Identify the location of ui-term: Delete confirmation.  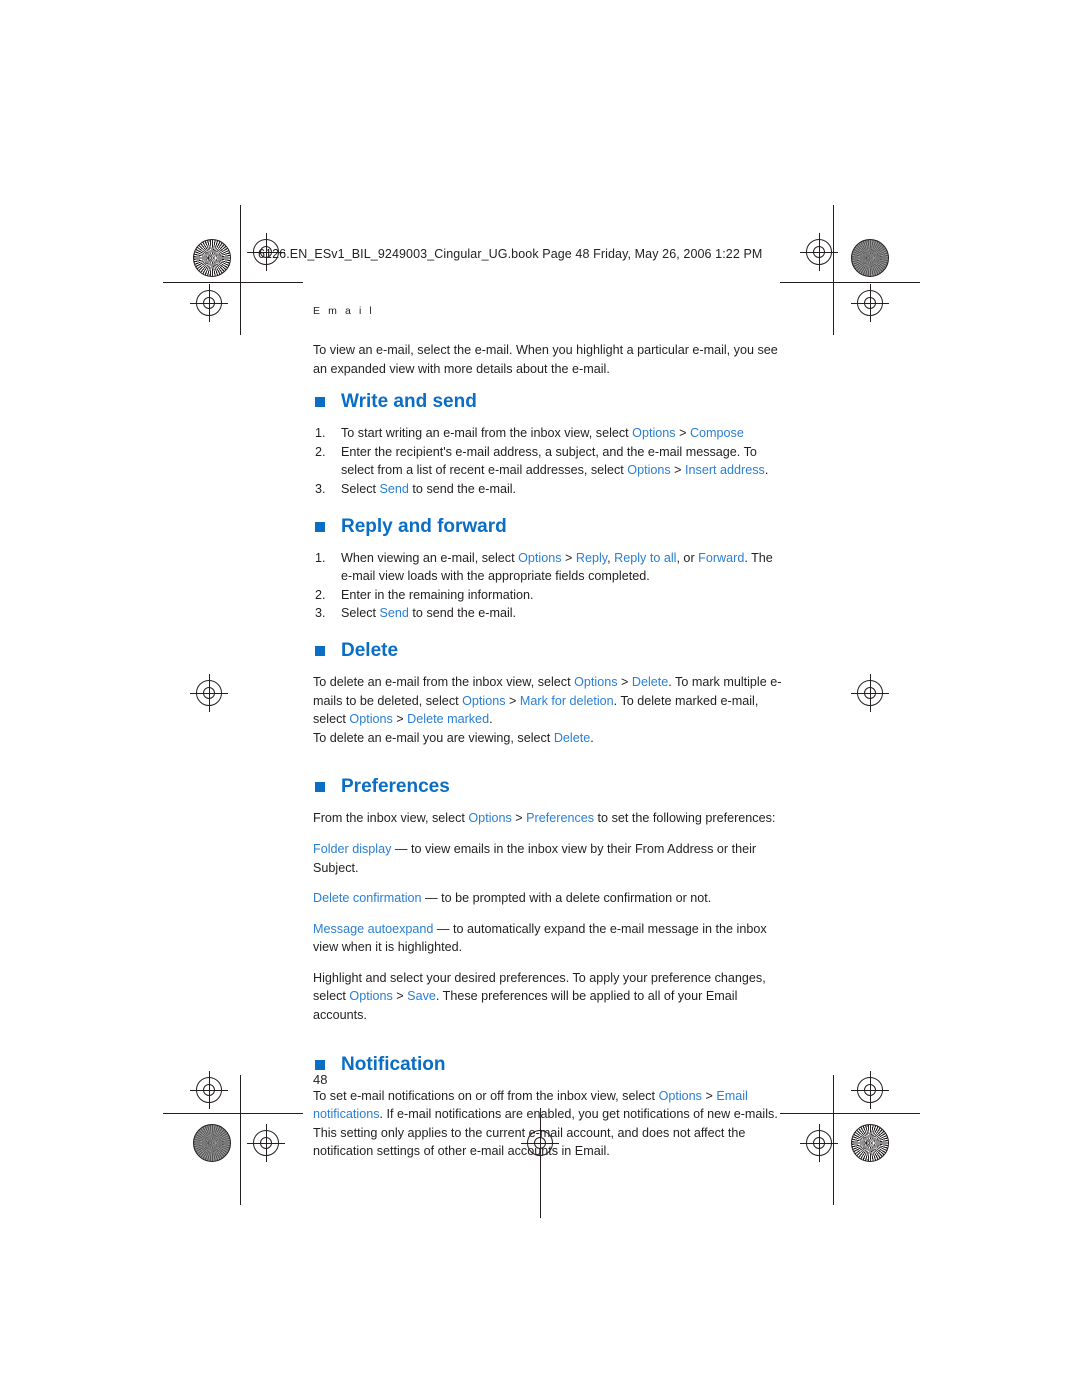
(367, 898).